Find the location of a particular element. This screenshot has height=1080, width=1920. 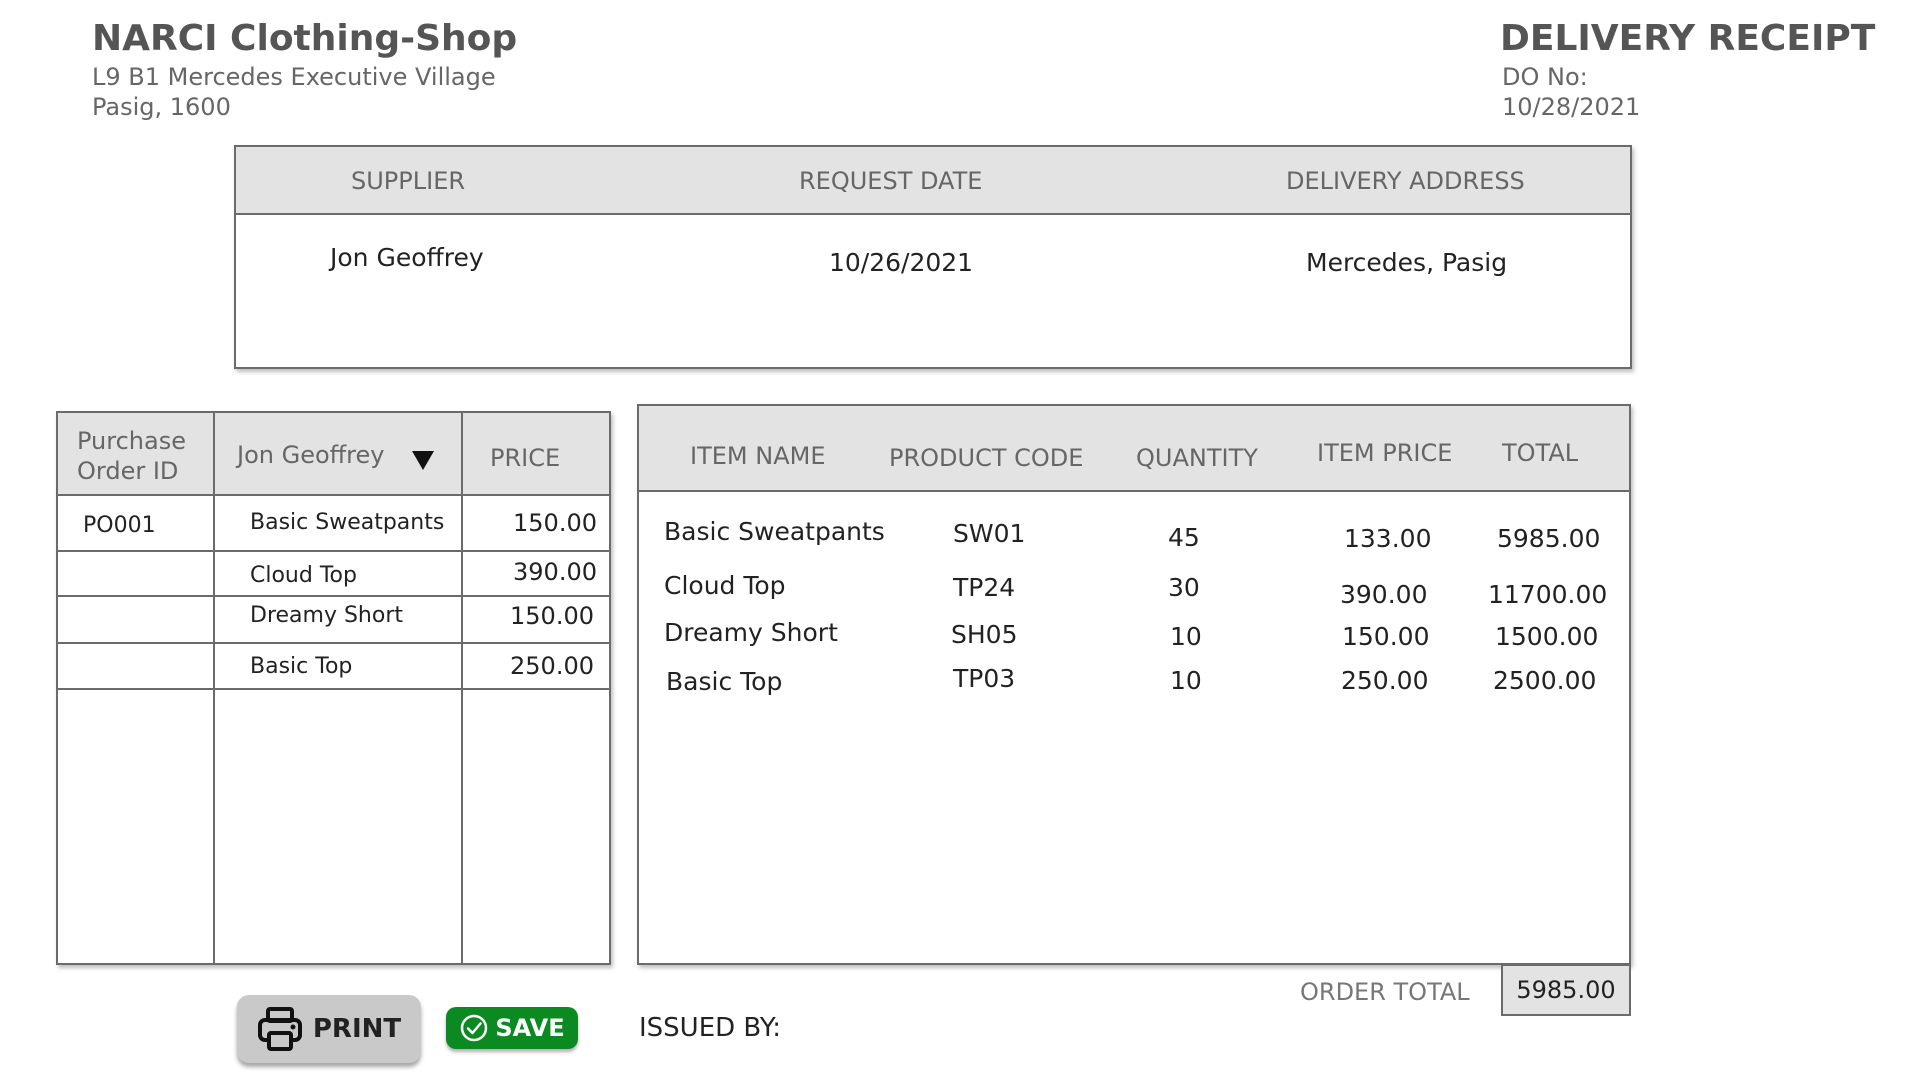

save-button: SAVE is located at coordinates (512, 1028).